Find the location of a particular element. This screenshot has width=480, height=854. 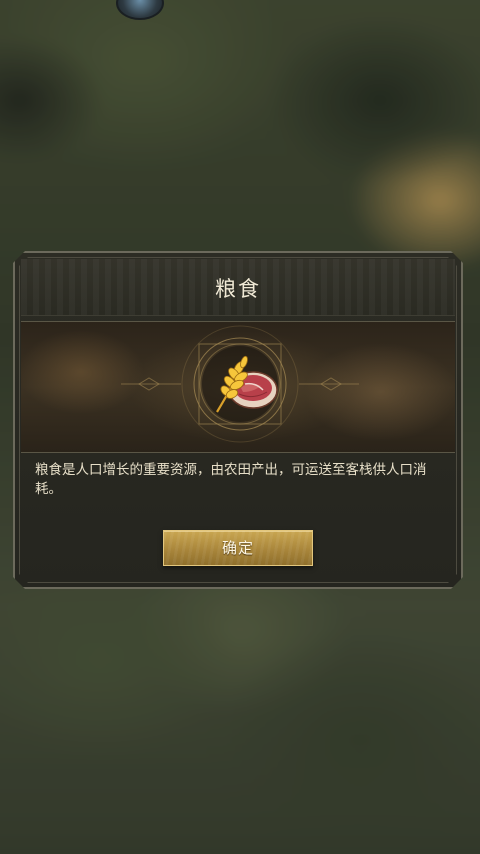

dialog-header: 粮食 is located at coordinates (238, 287).